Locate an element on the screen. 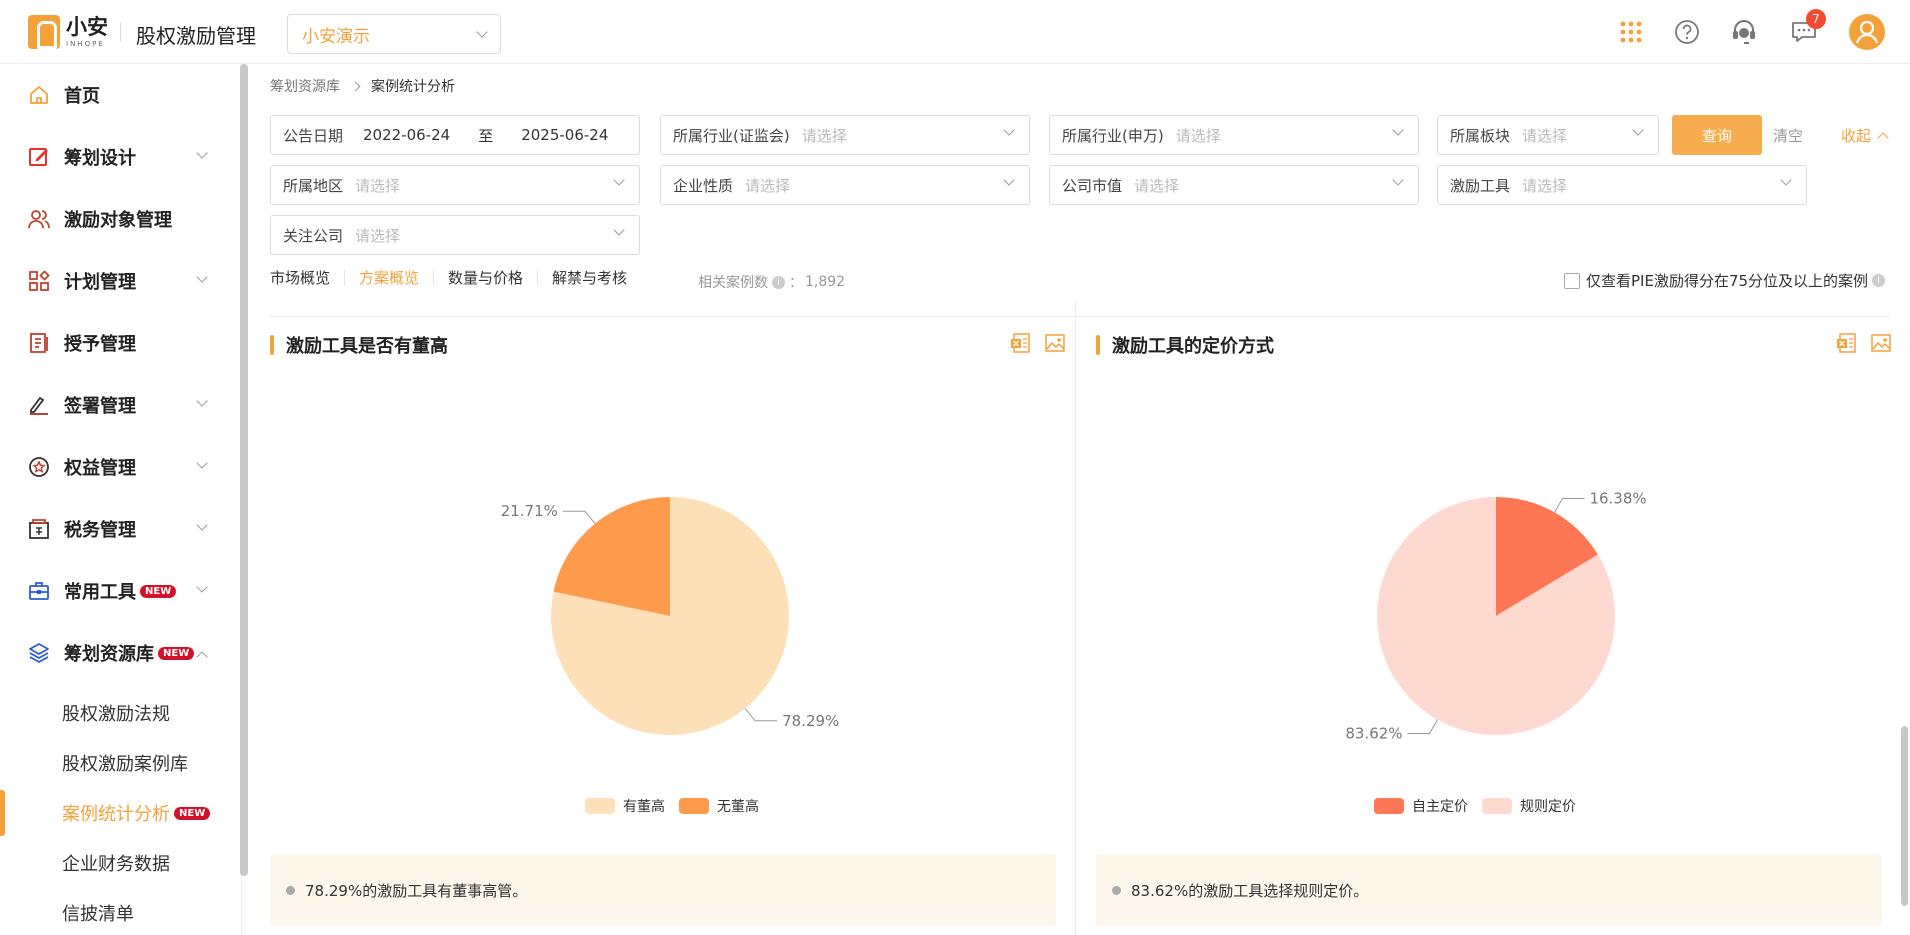 Image resolution: width=1910 pixels, height=935 pixels. users-icon is located at coordinates (39, 219).